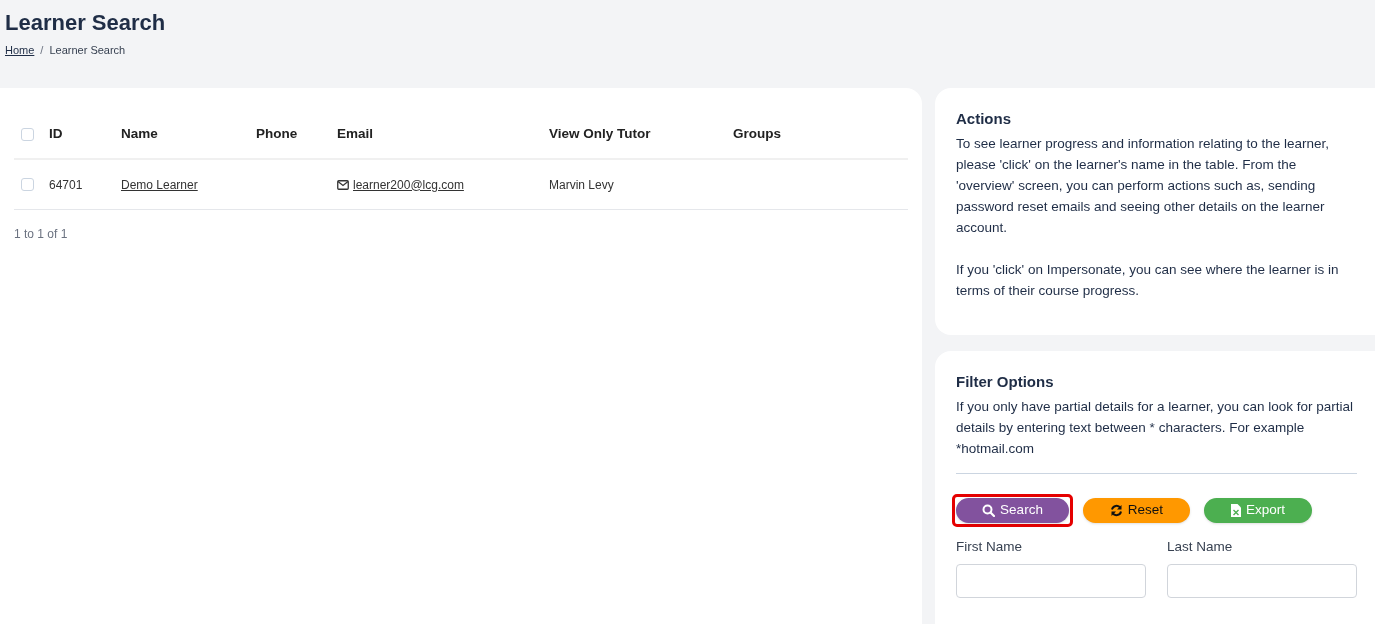 The image size is (1375, 624). What do you see at coordinates (1236, 510) in the screenshot?
I see `spreadsheet-file-icon` at bounding box center [1236, 510].